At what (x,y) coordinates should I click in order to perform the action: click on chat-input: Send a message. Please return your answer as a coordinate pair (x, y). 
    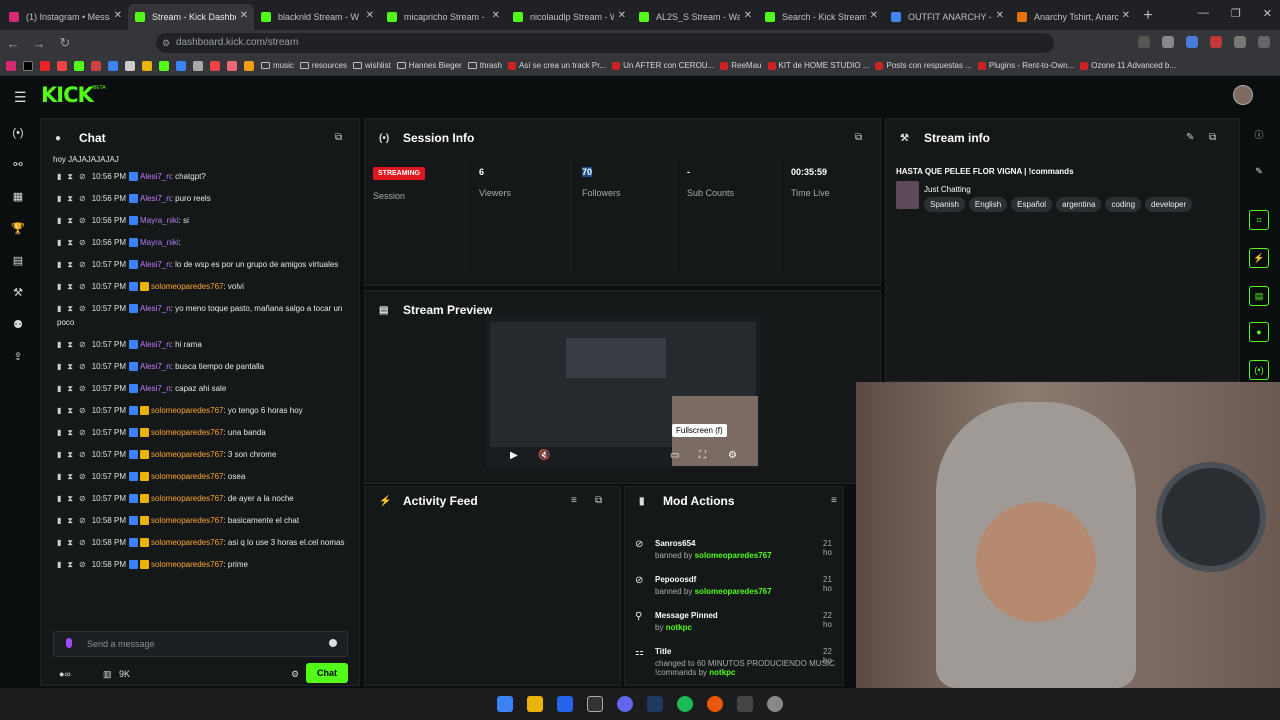
    Looking at the image, I should click on (200, 644).